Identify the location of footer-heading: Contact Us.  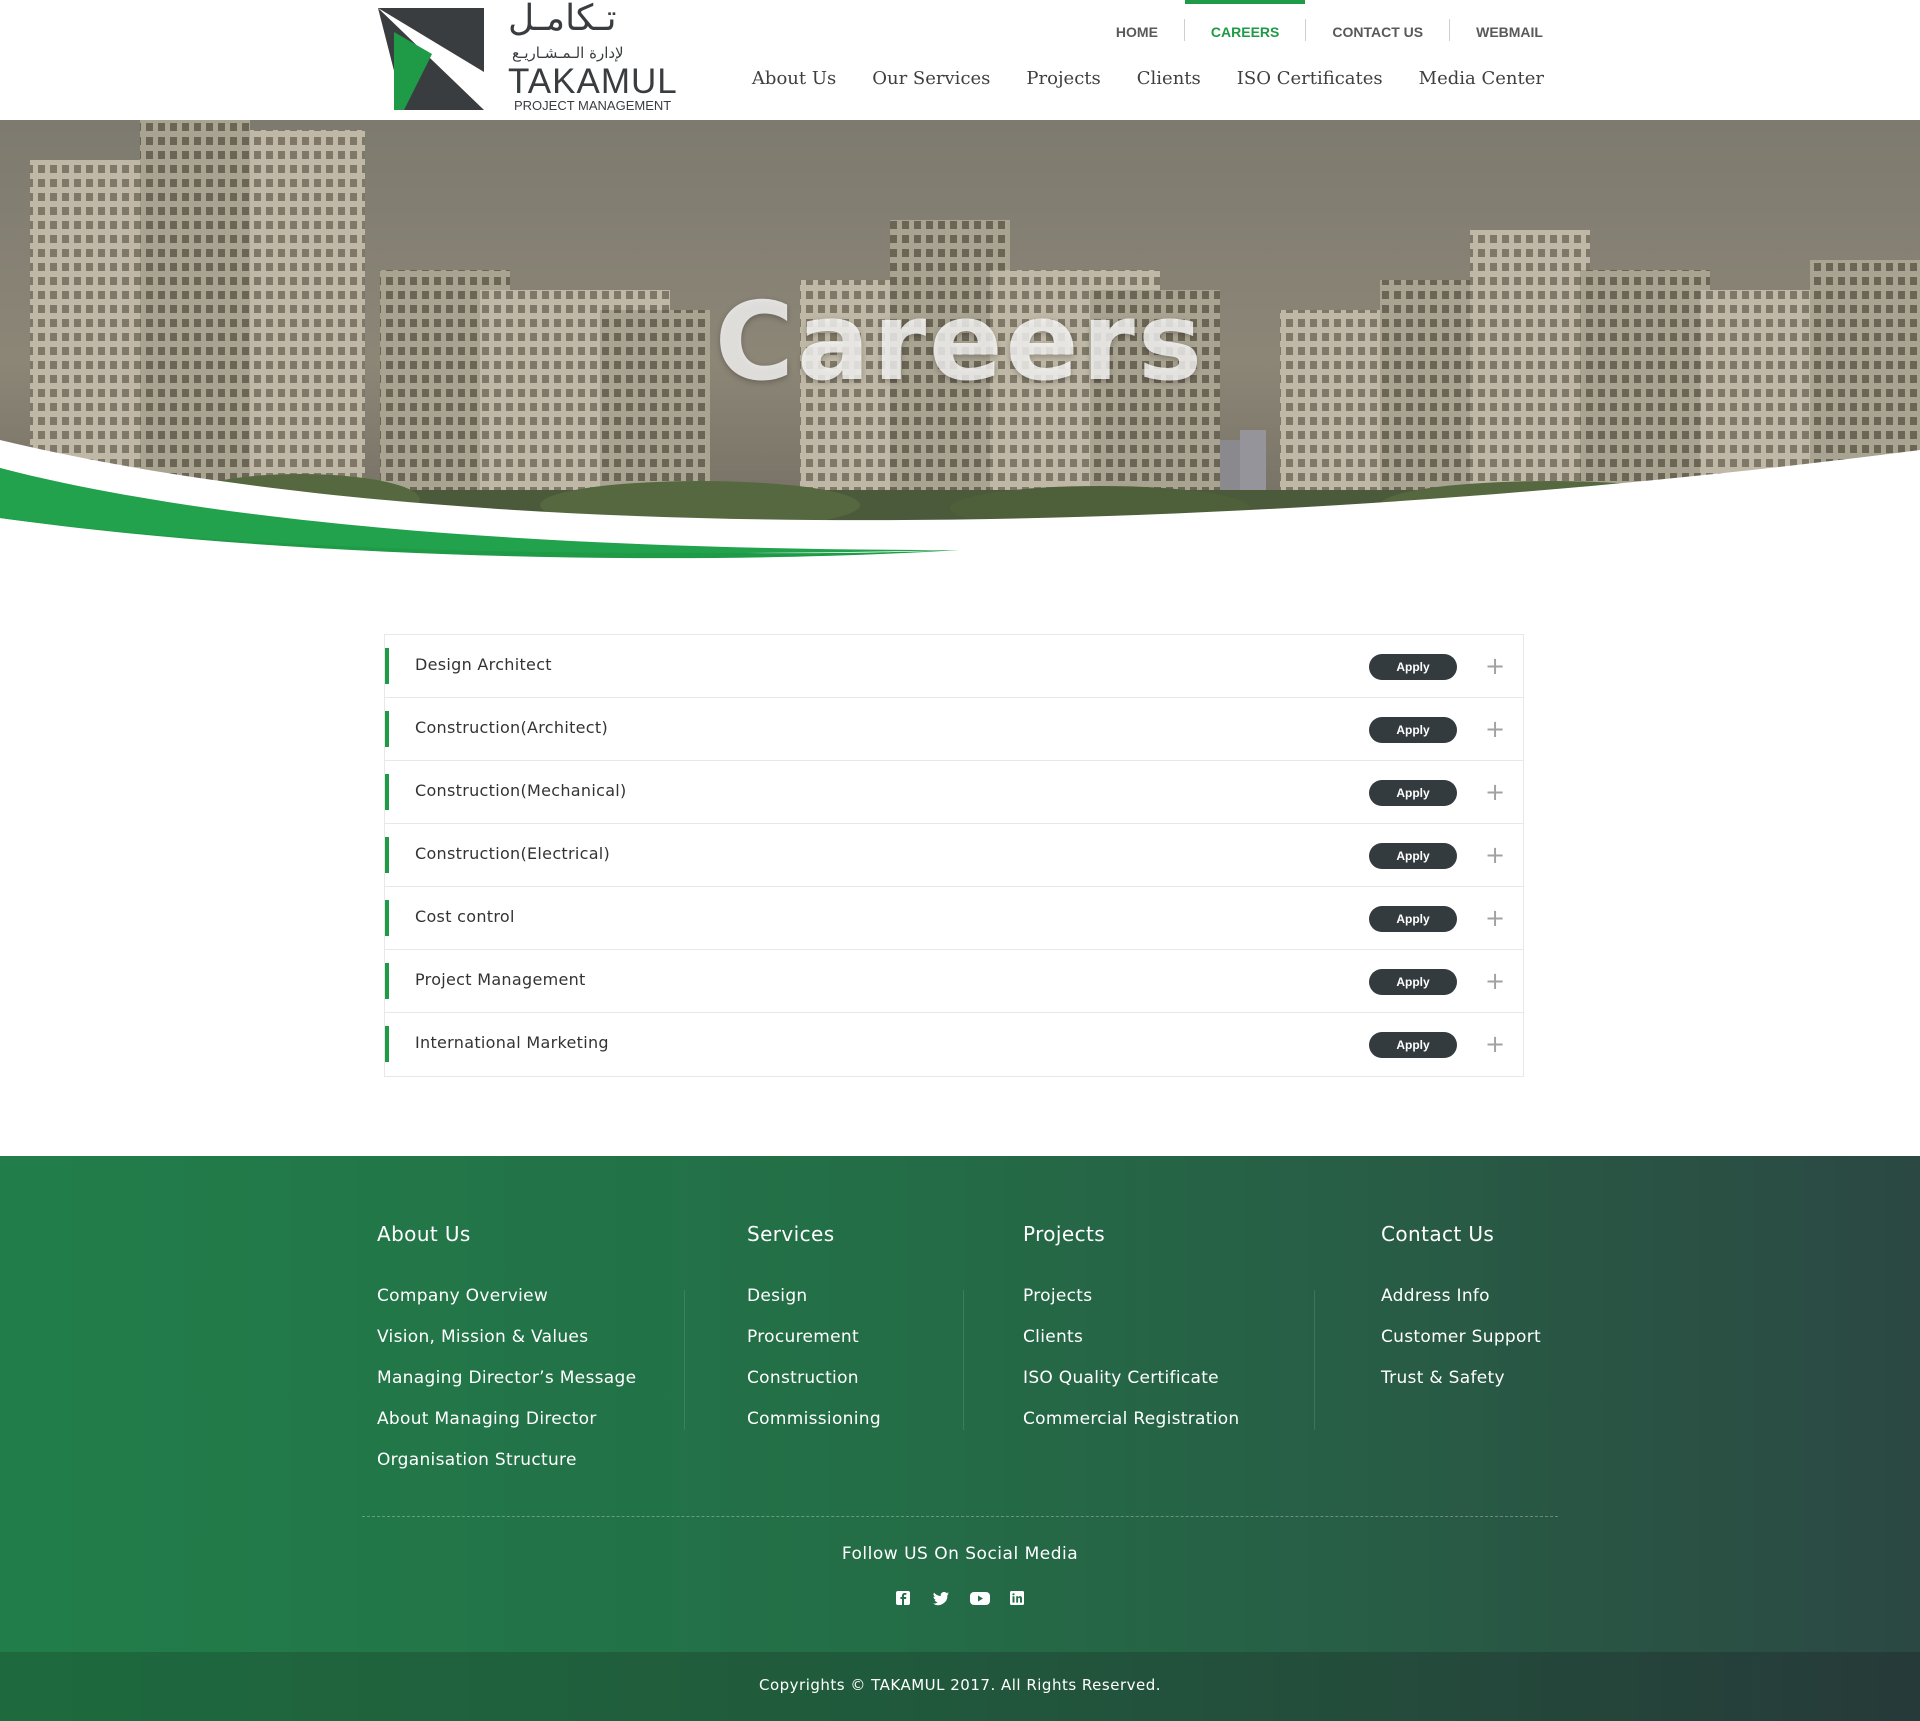
(1438, 1234).